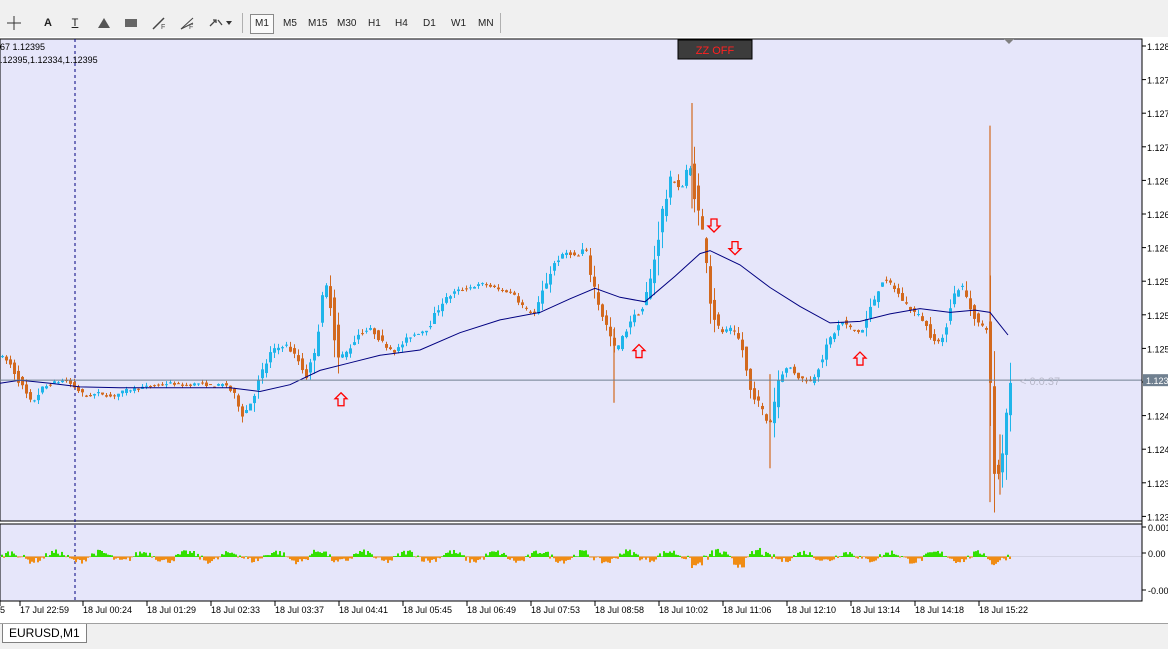  I want to click on timeframe-m15: M15, so click(317, 24).